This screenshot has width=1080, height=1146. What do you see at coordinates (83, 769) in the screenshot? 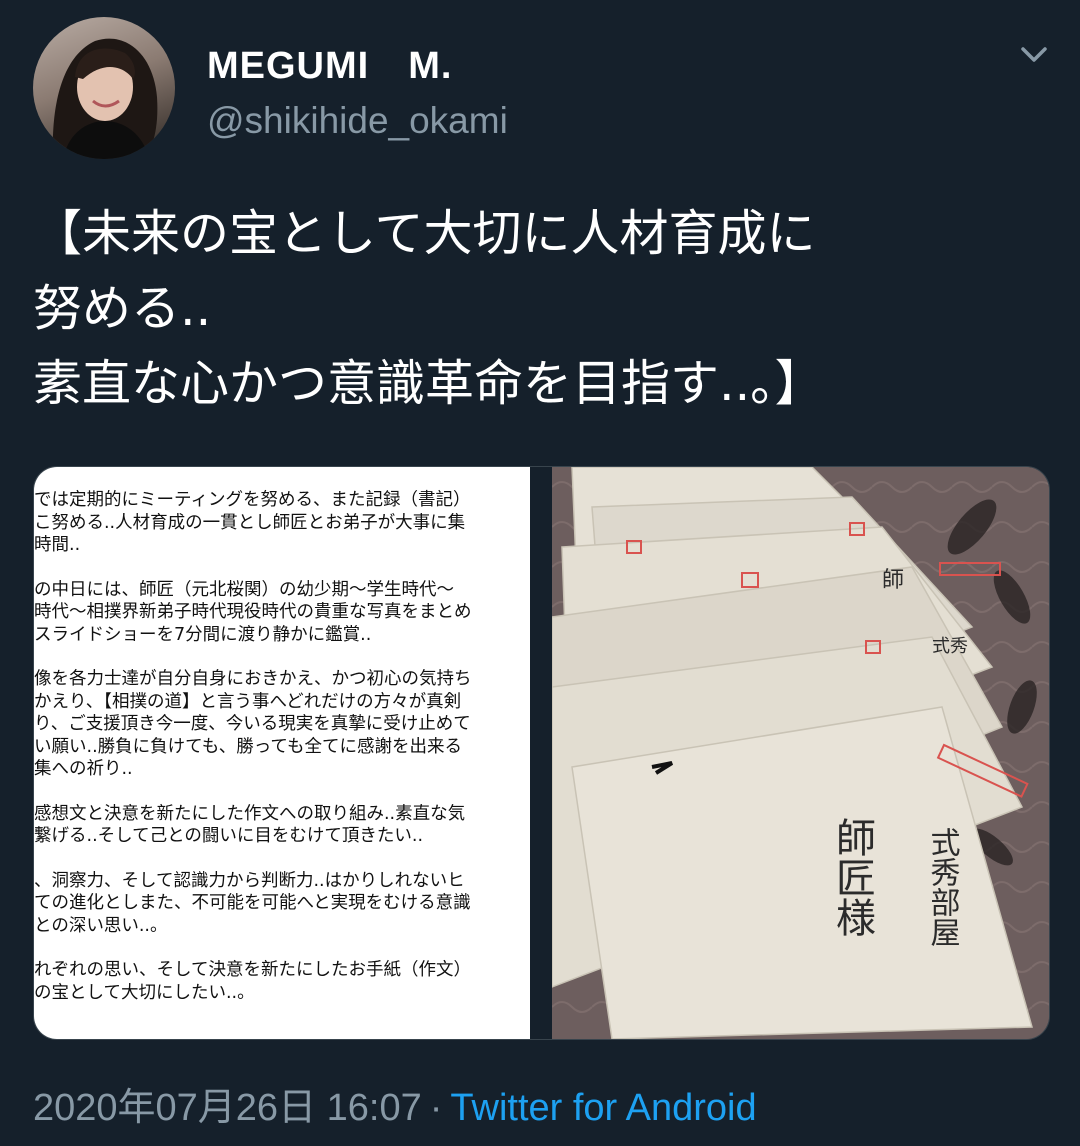
I see `document-line: 集への祈り..` at bounding box center [83, 769].